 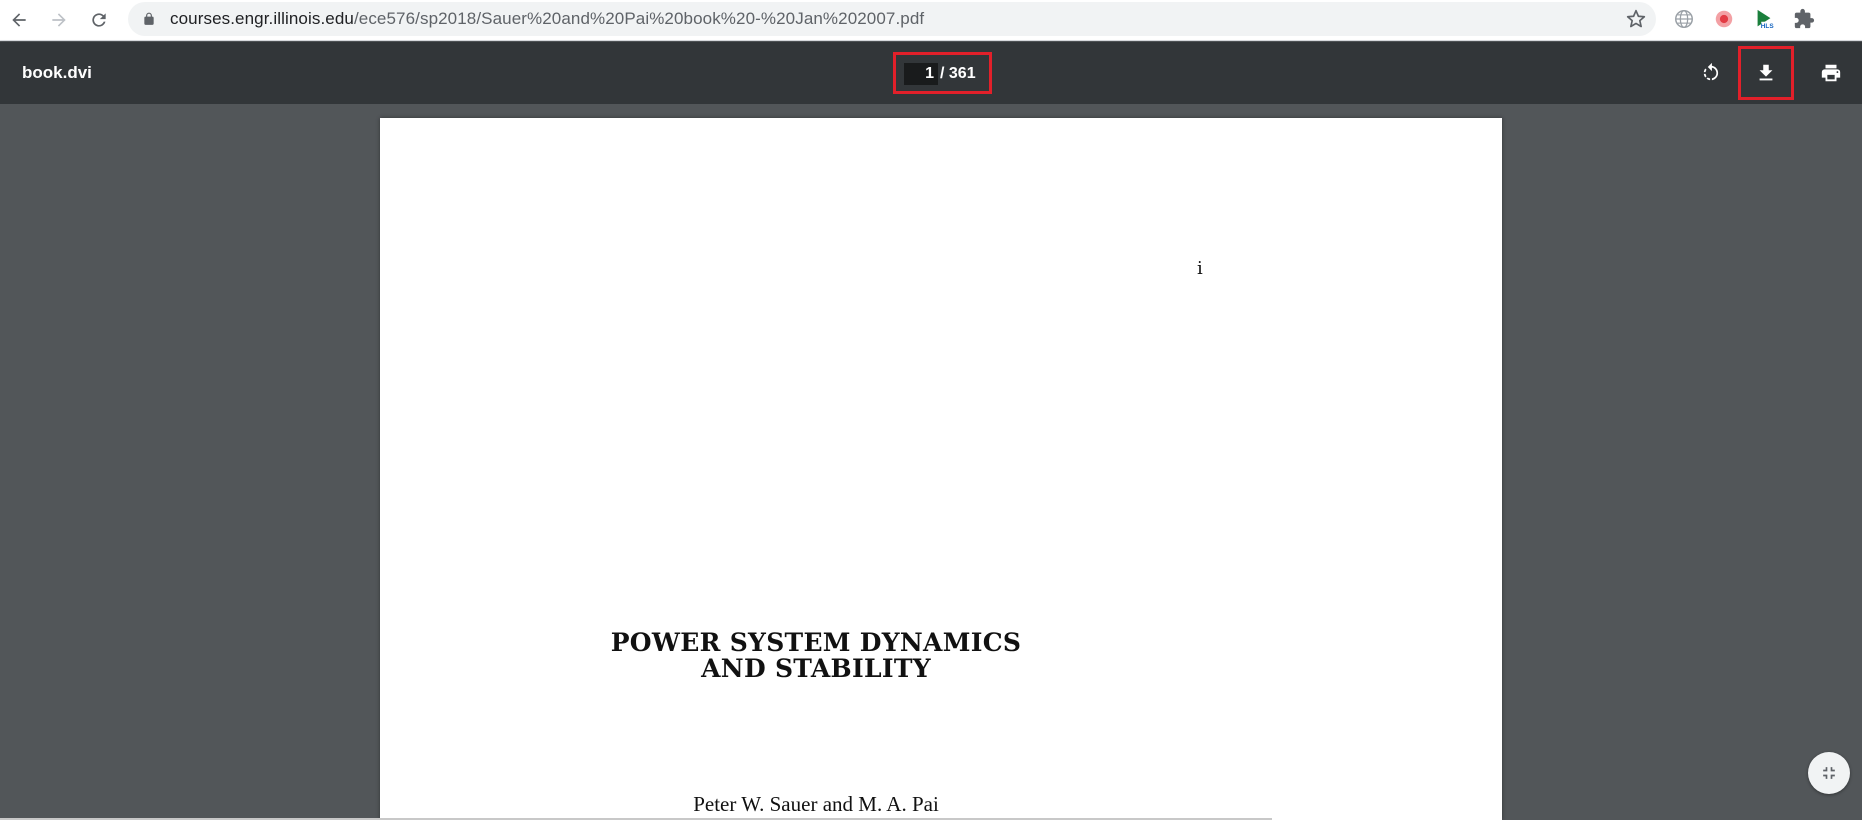 I want to click on reload-icon, so click(x=99, y=20).